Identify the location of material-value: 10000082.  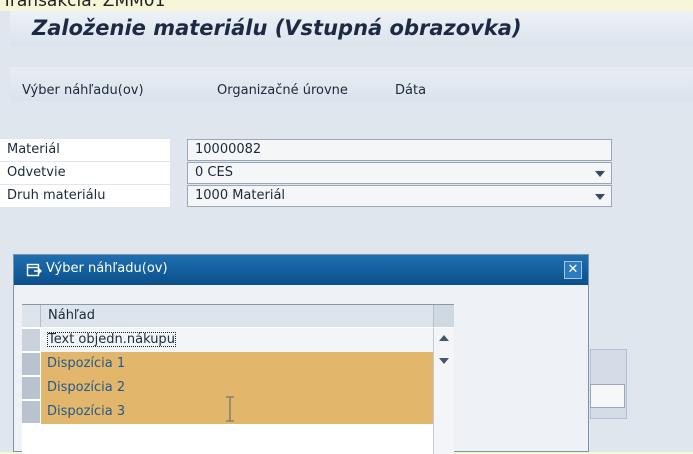
(228, 149).